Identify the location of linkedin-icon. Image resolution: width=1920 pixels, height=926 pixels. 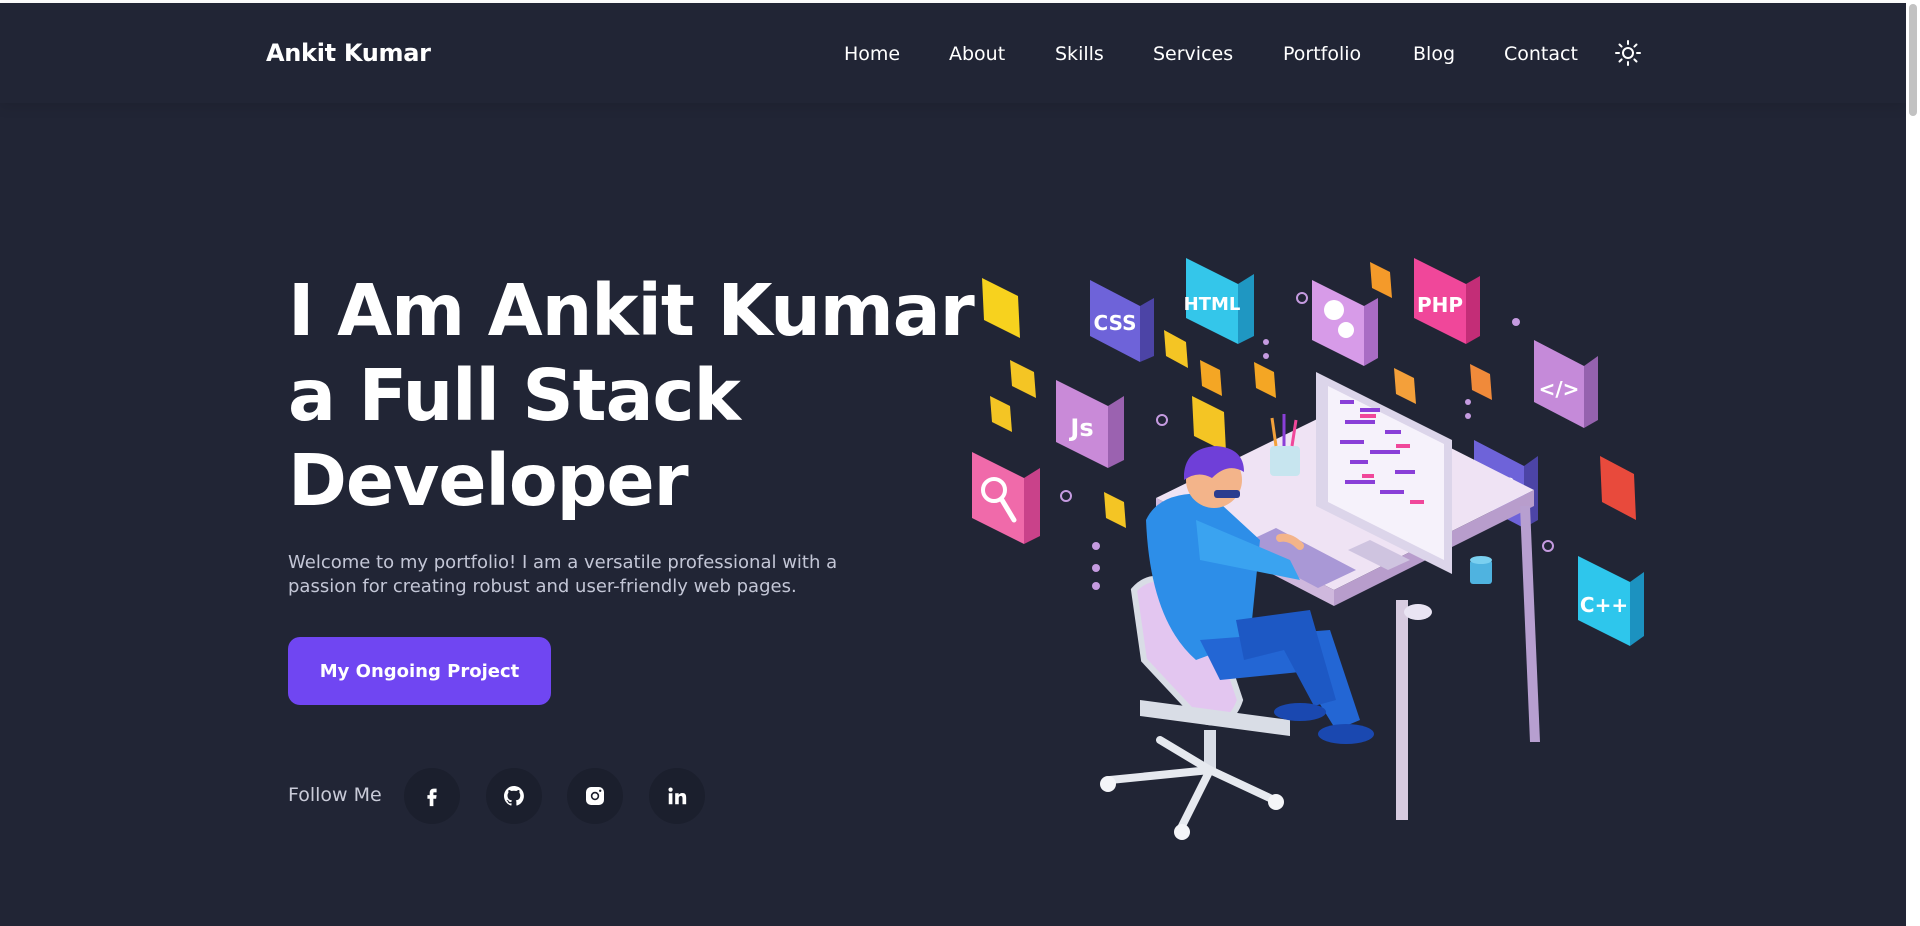
(677, 796).